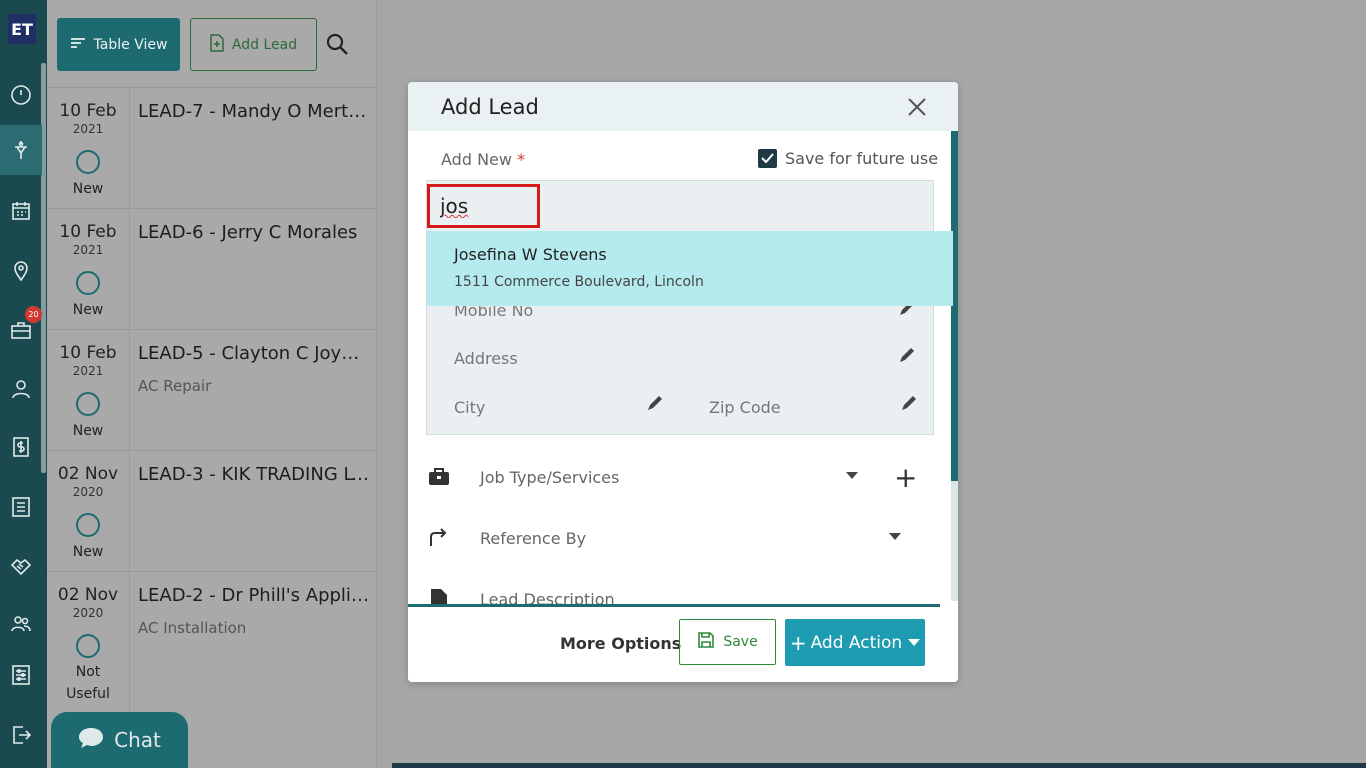  I want to click on bottom-strip, so click(879, 765).